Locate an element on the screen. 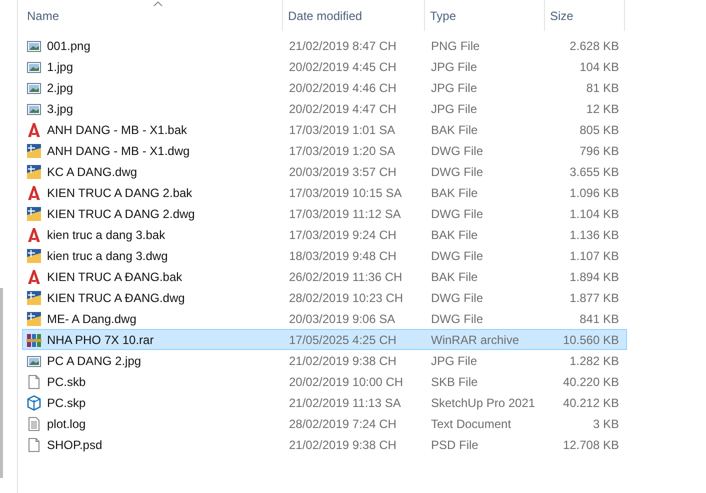  file-size: 1.282 KB is located at coordinates (594, 361).